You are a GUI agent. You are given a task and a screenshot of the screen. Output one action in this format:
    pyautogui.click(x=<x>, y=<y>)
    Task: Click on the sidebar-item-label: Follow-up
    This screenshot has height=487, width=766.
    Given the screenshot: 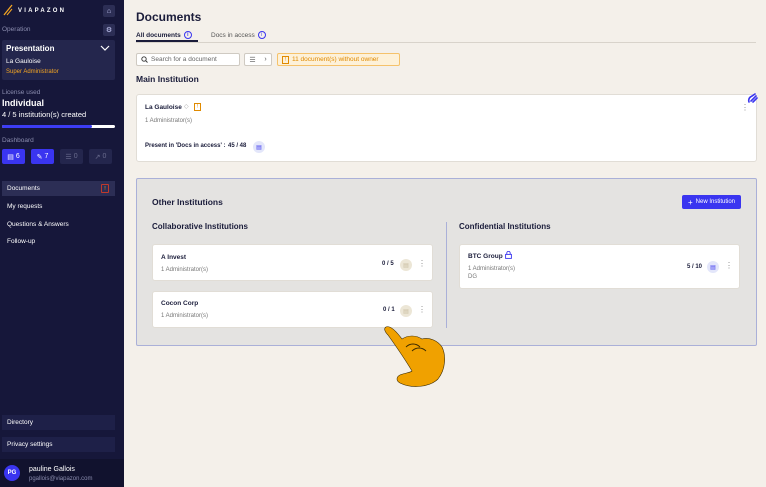 What is the action you would take?
    pyautogui.click(x=21, y=241)
    